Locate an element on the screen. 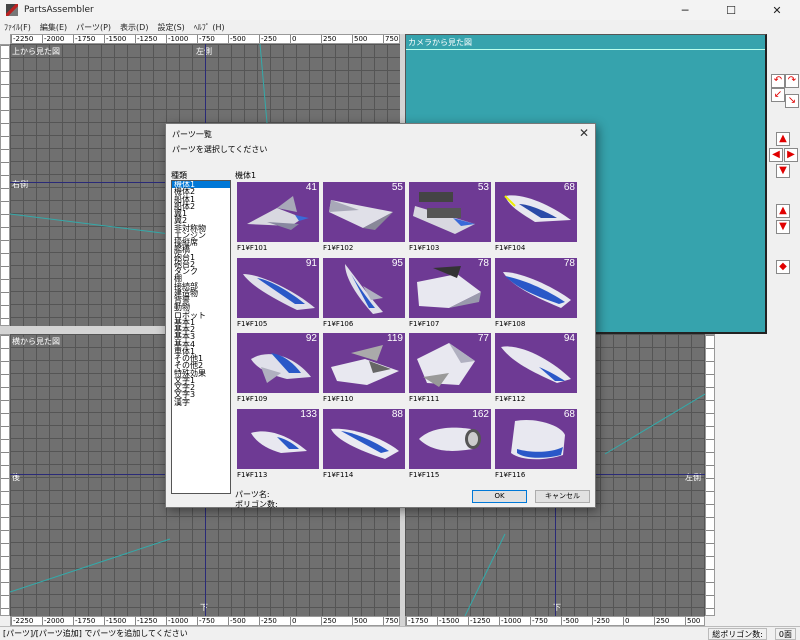 The image size is (800, 640). move-up-icon: ▲ is located at coordinates (783, 139).